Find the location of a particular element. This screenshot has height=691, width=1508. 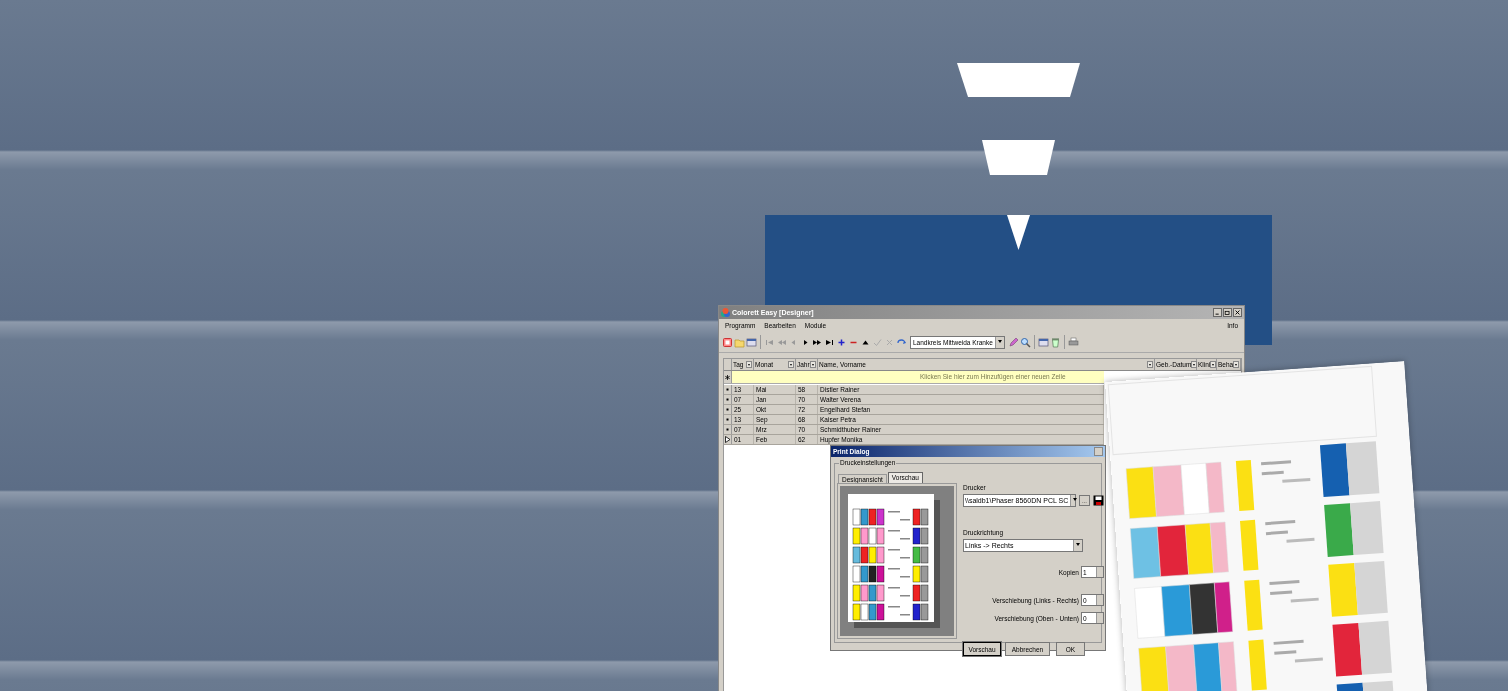

save-icon is located at coordinates (1098, 500).